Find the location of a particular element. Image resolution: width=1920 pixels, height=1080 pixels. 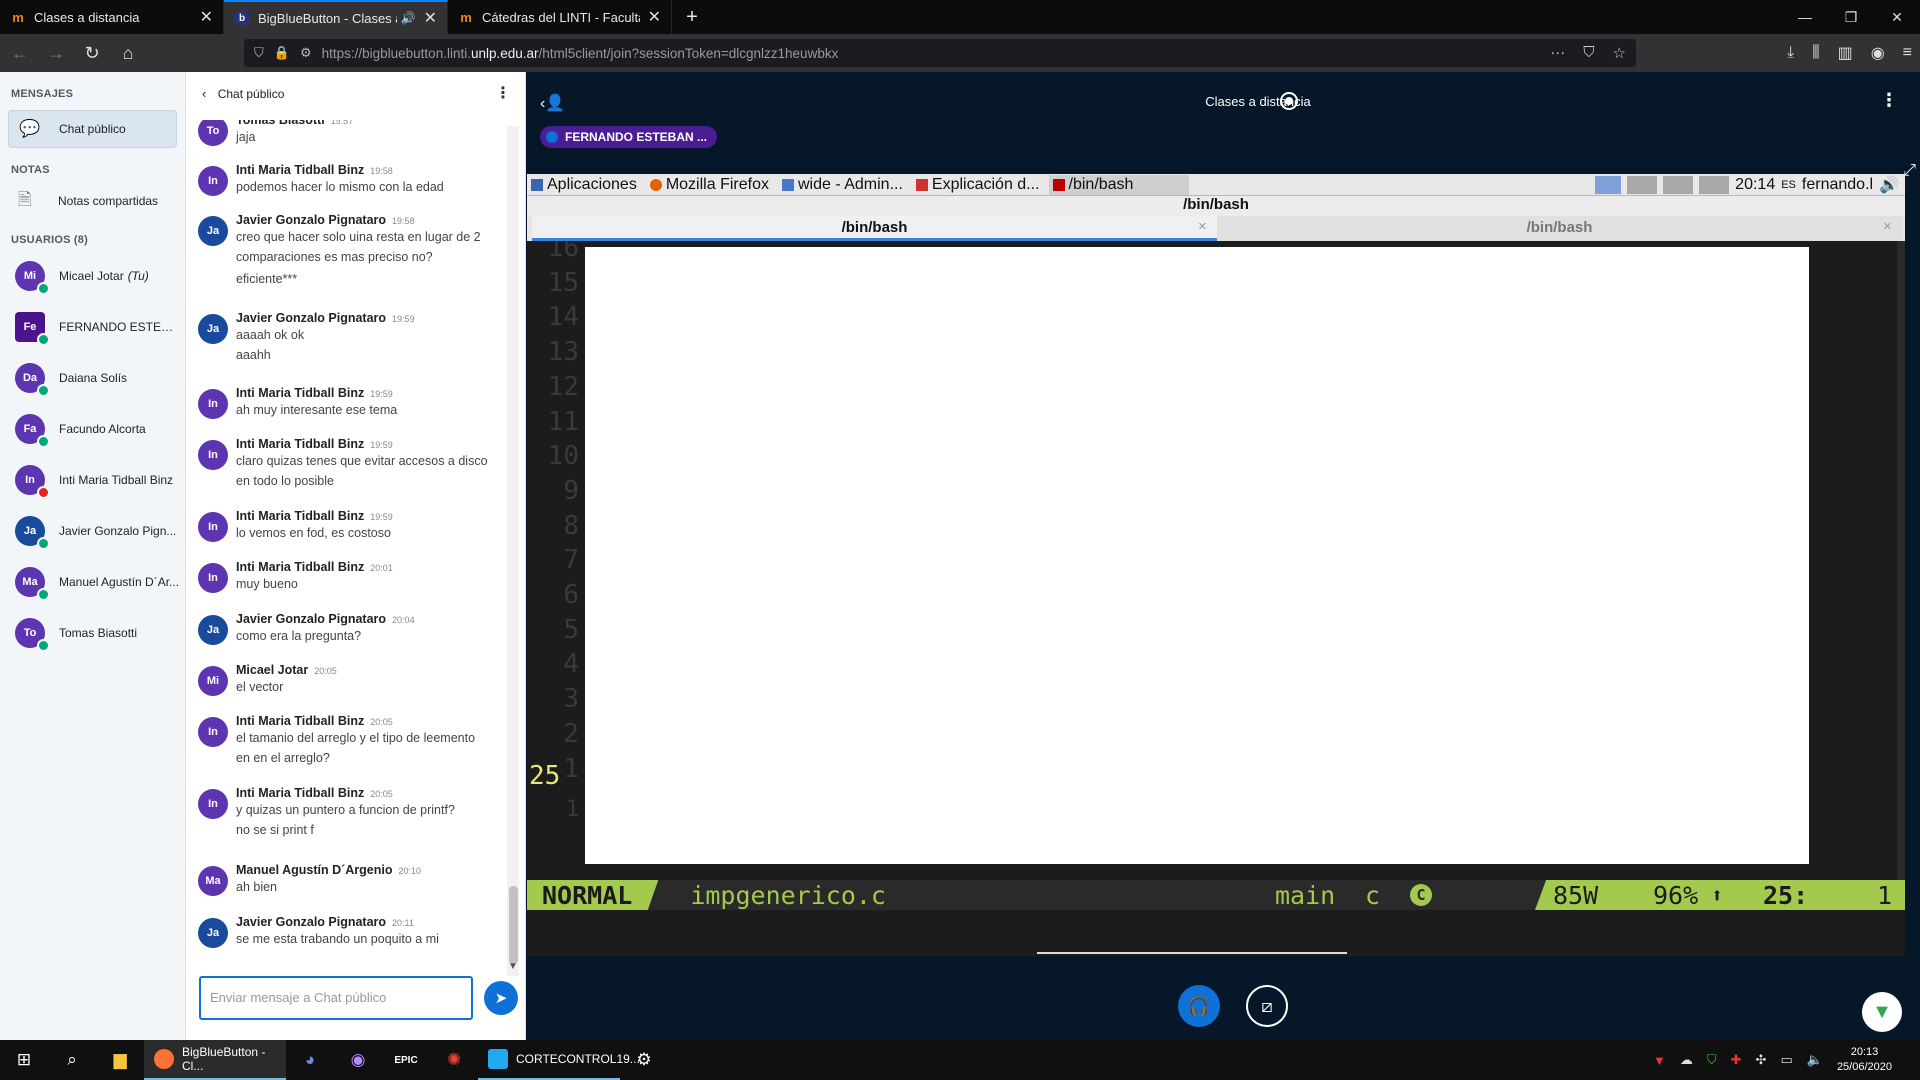

headphones-icon: 🎧 is located at coordinates (1199, 1005).